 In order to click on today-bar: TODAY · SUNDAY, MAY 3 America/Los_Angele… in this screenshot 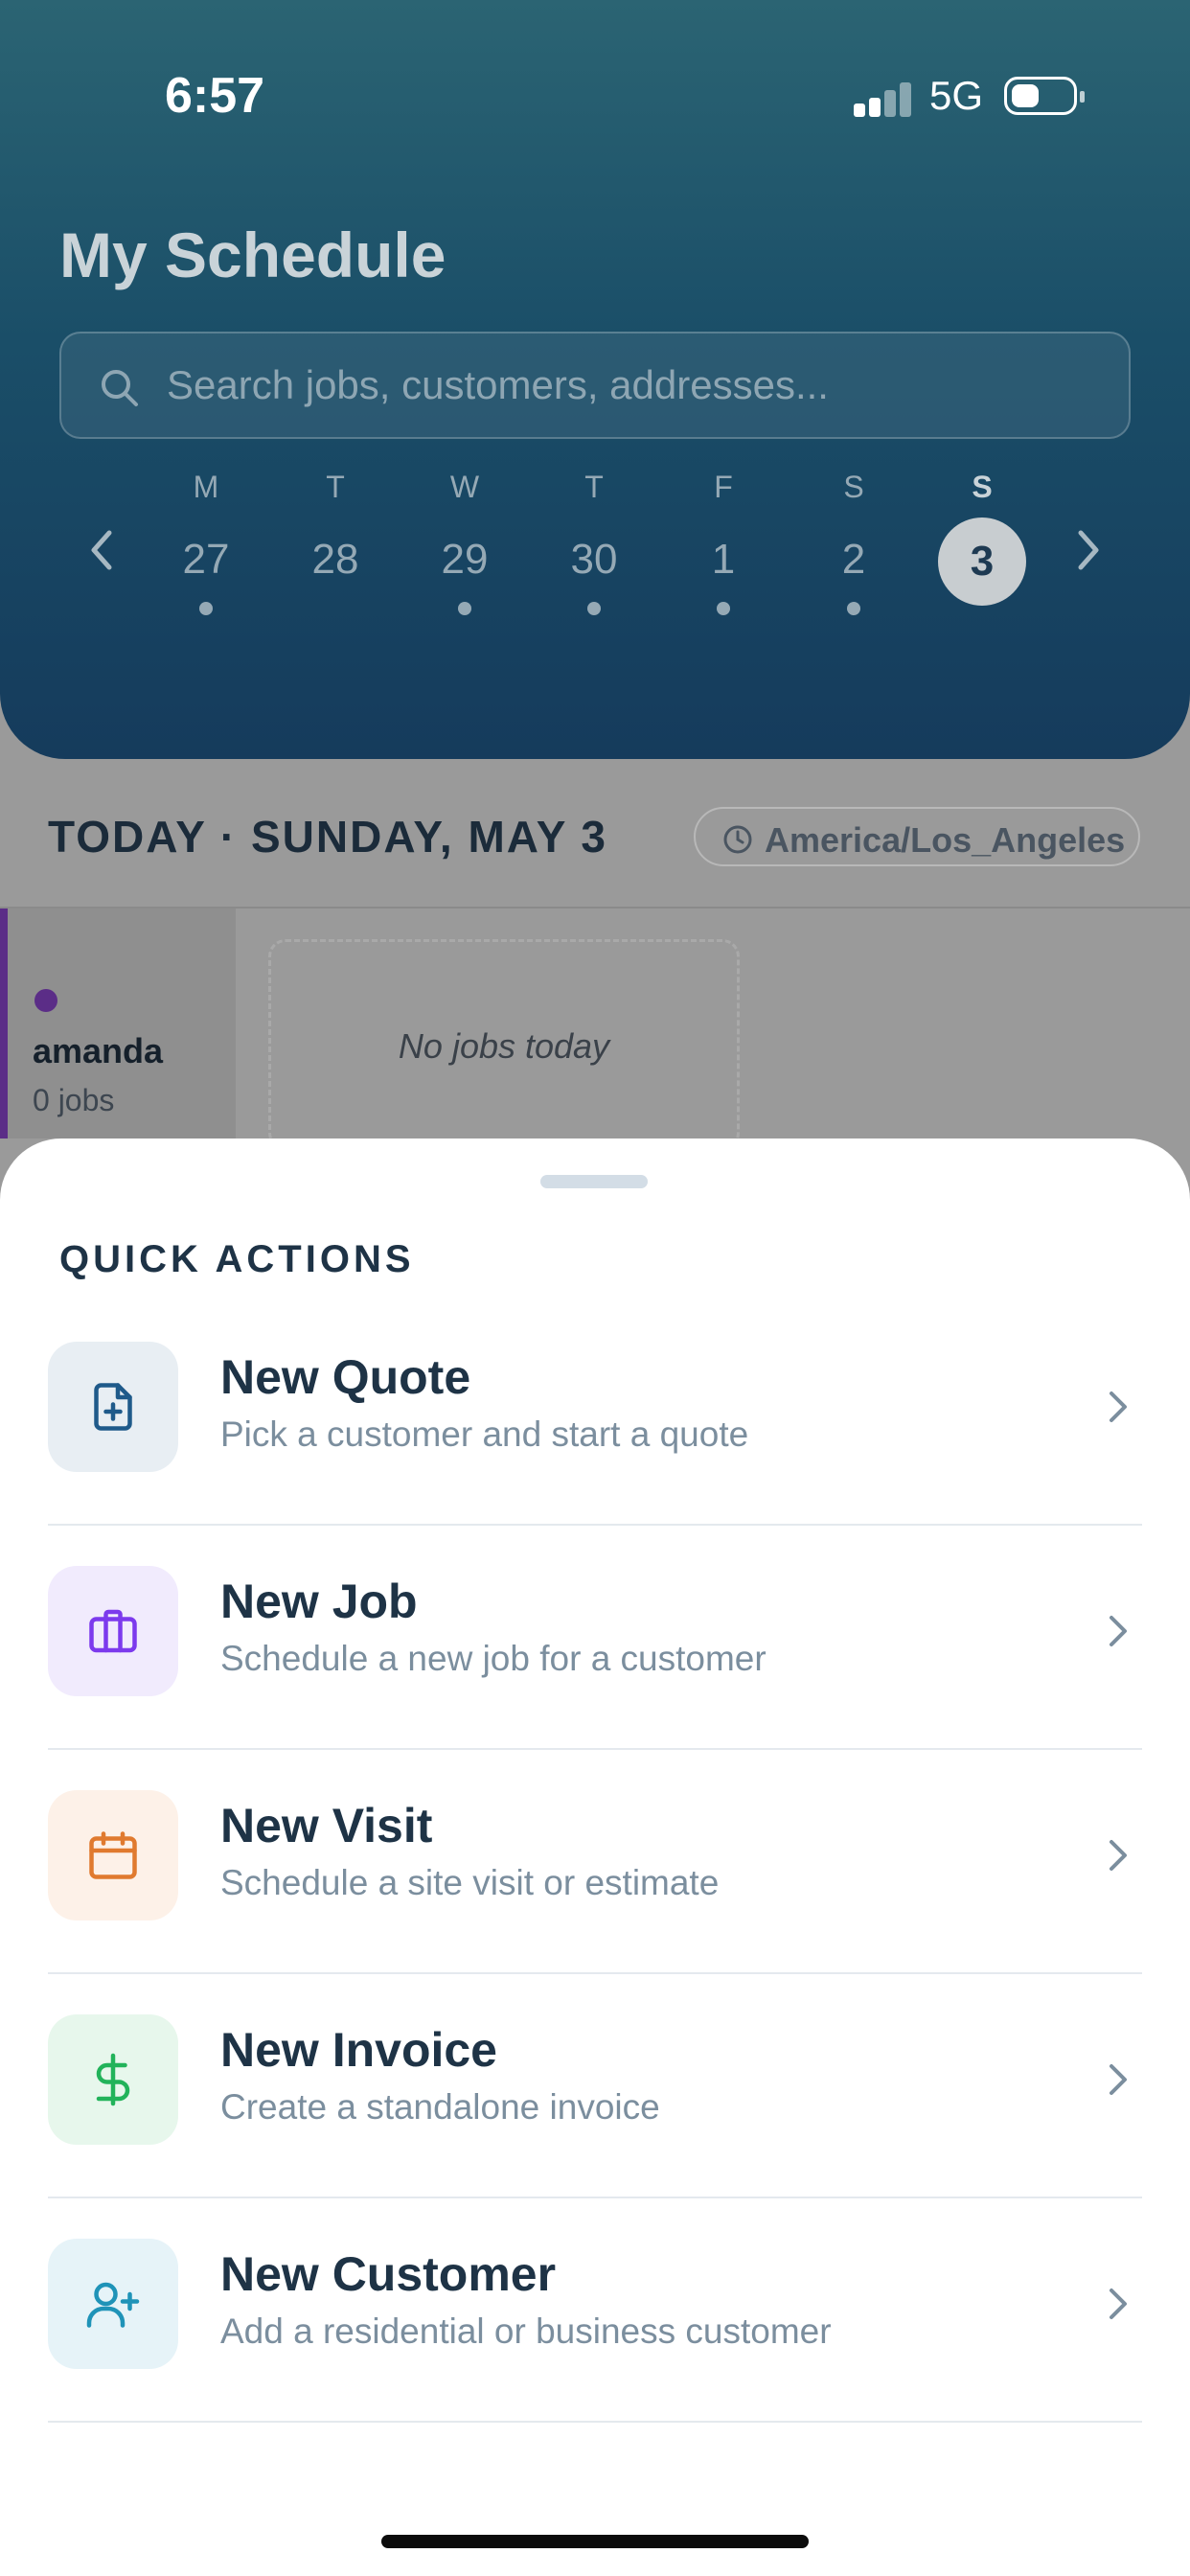, I will do `click(595, 833)`.